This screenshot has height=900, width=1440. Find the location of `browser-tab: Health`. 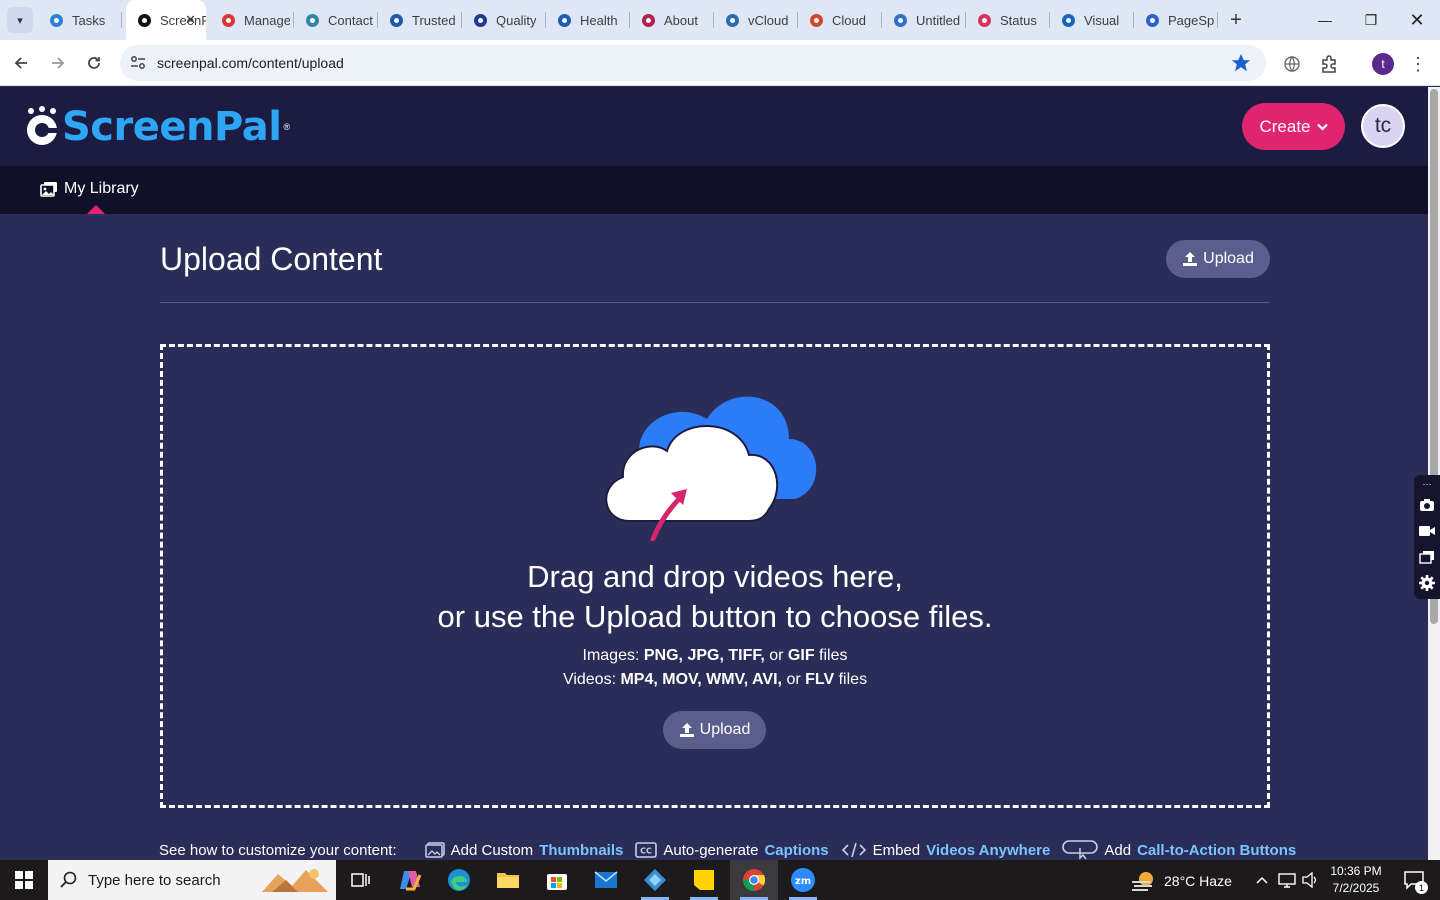

browser-tab: Health is located at coordinates (588, 20).